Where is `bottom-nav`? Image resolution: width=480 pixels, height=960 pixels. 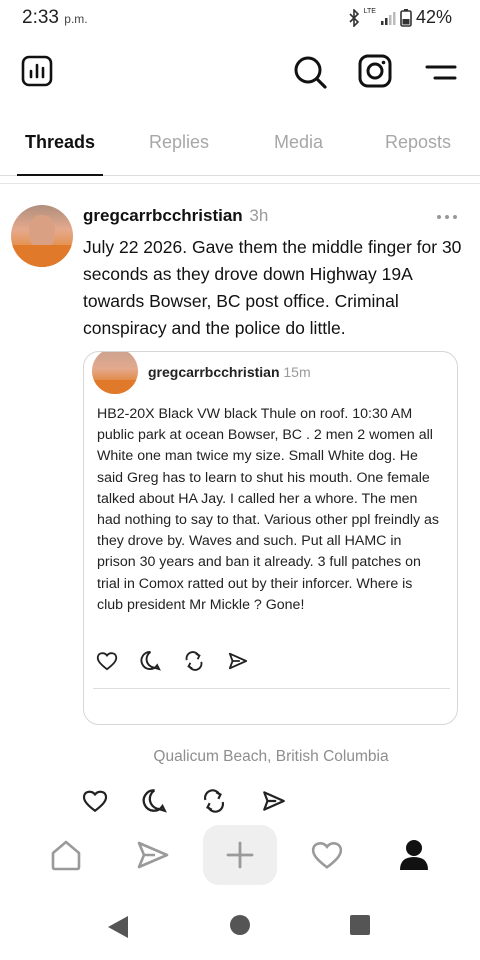 bottom-nav is located at coordinates (240, 856).